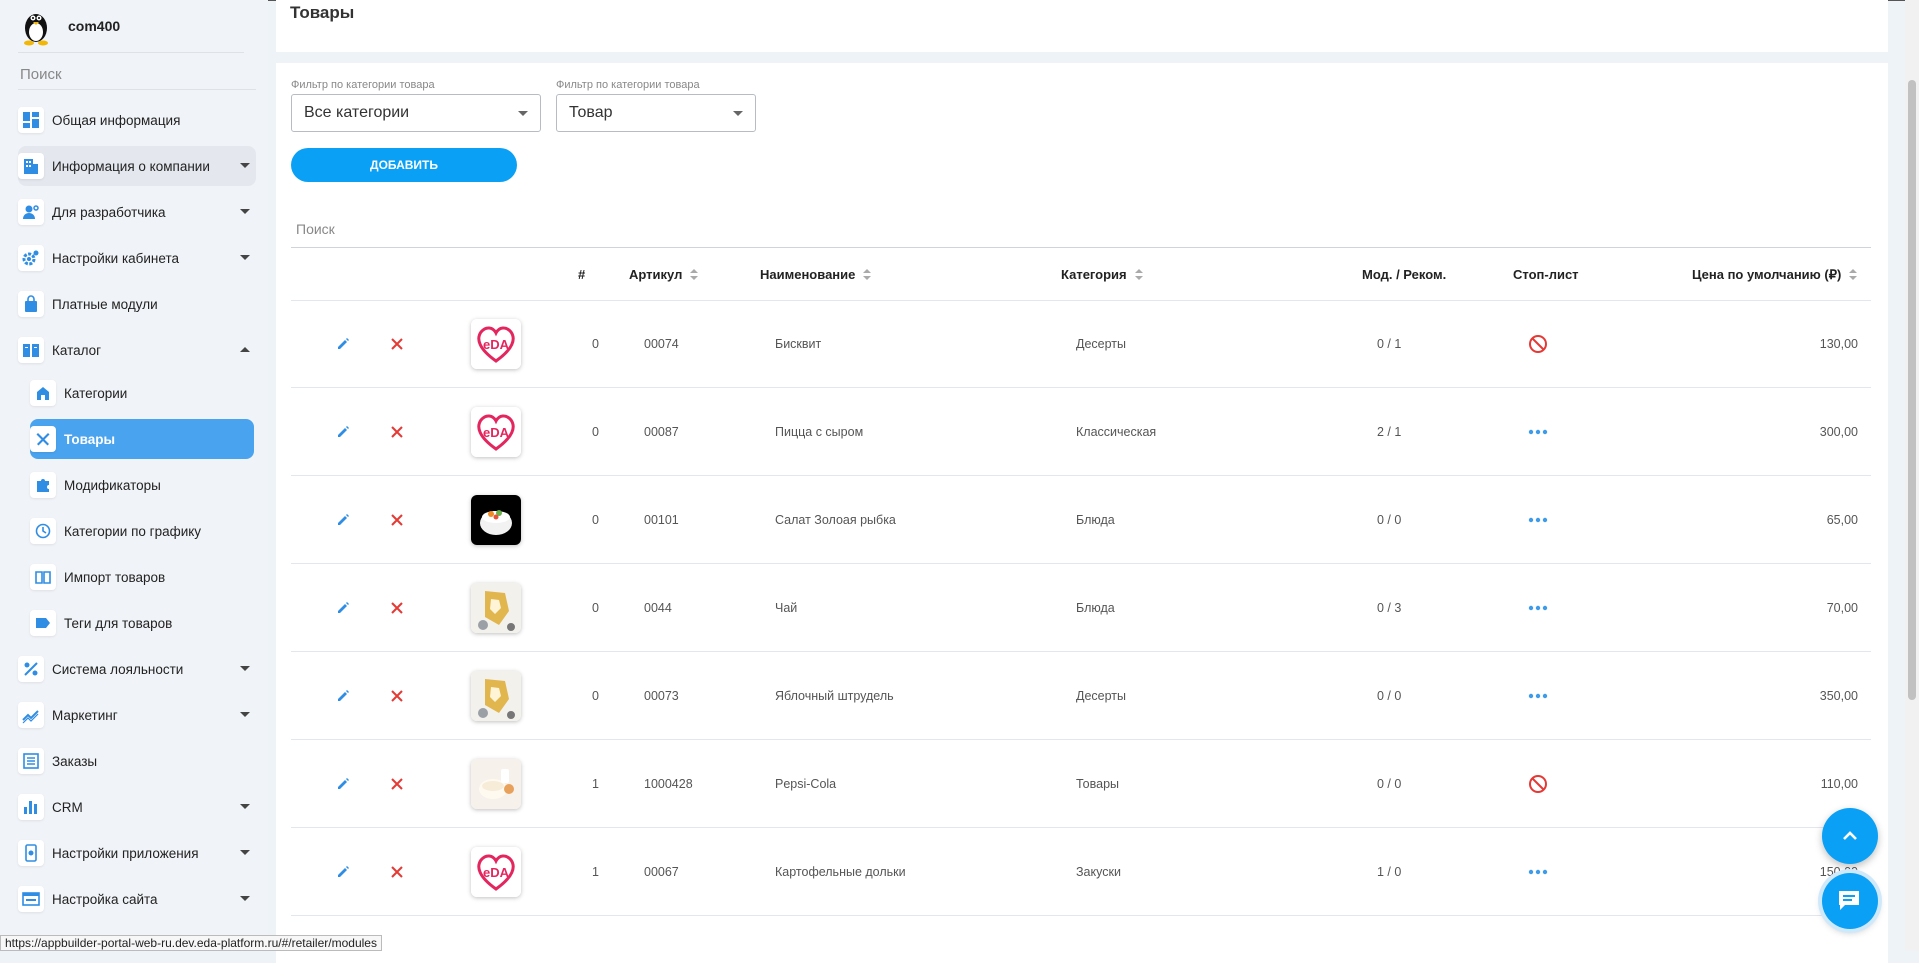  I want to click on sidebar-item-products: Товары, so click(142, 439).